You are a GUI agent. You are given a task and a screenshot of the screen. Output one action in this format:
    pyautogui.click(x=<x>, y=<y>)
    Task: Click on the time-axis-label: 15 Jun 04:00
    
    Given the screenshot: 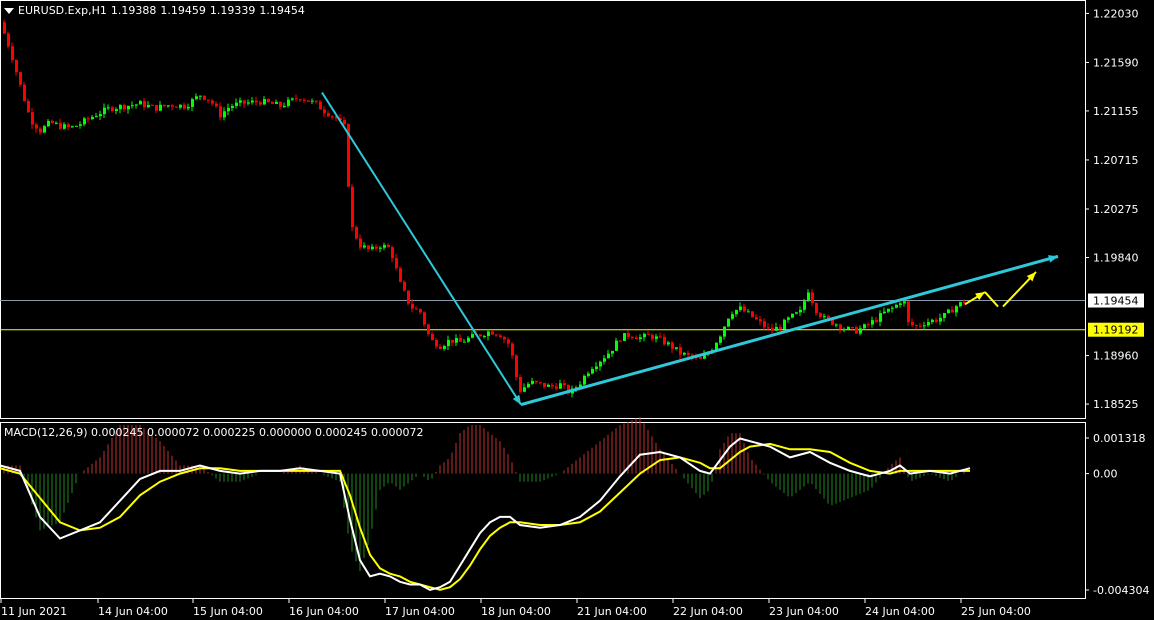 What is the action you would take?
    pyautogui.click(x=228, y=611)
    